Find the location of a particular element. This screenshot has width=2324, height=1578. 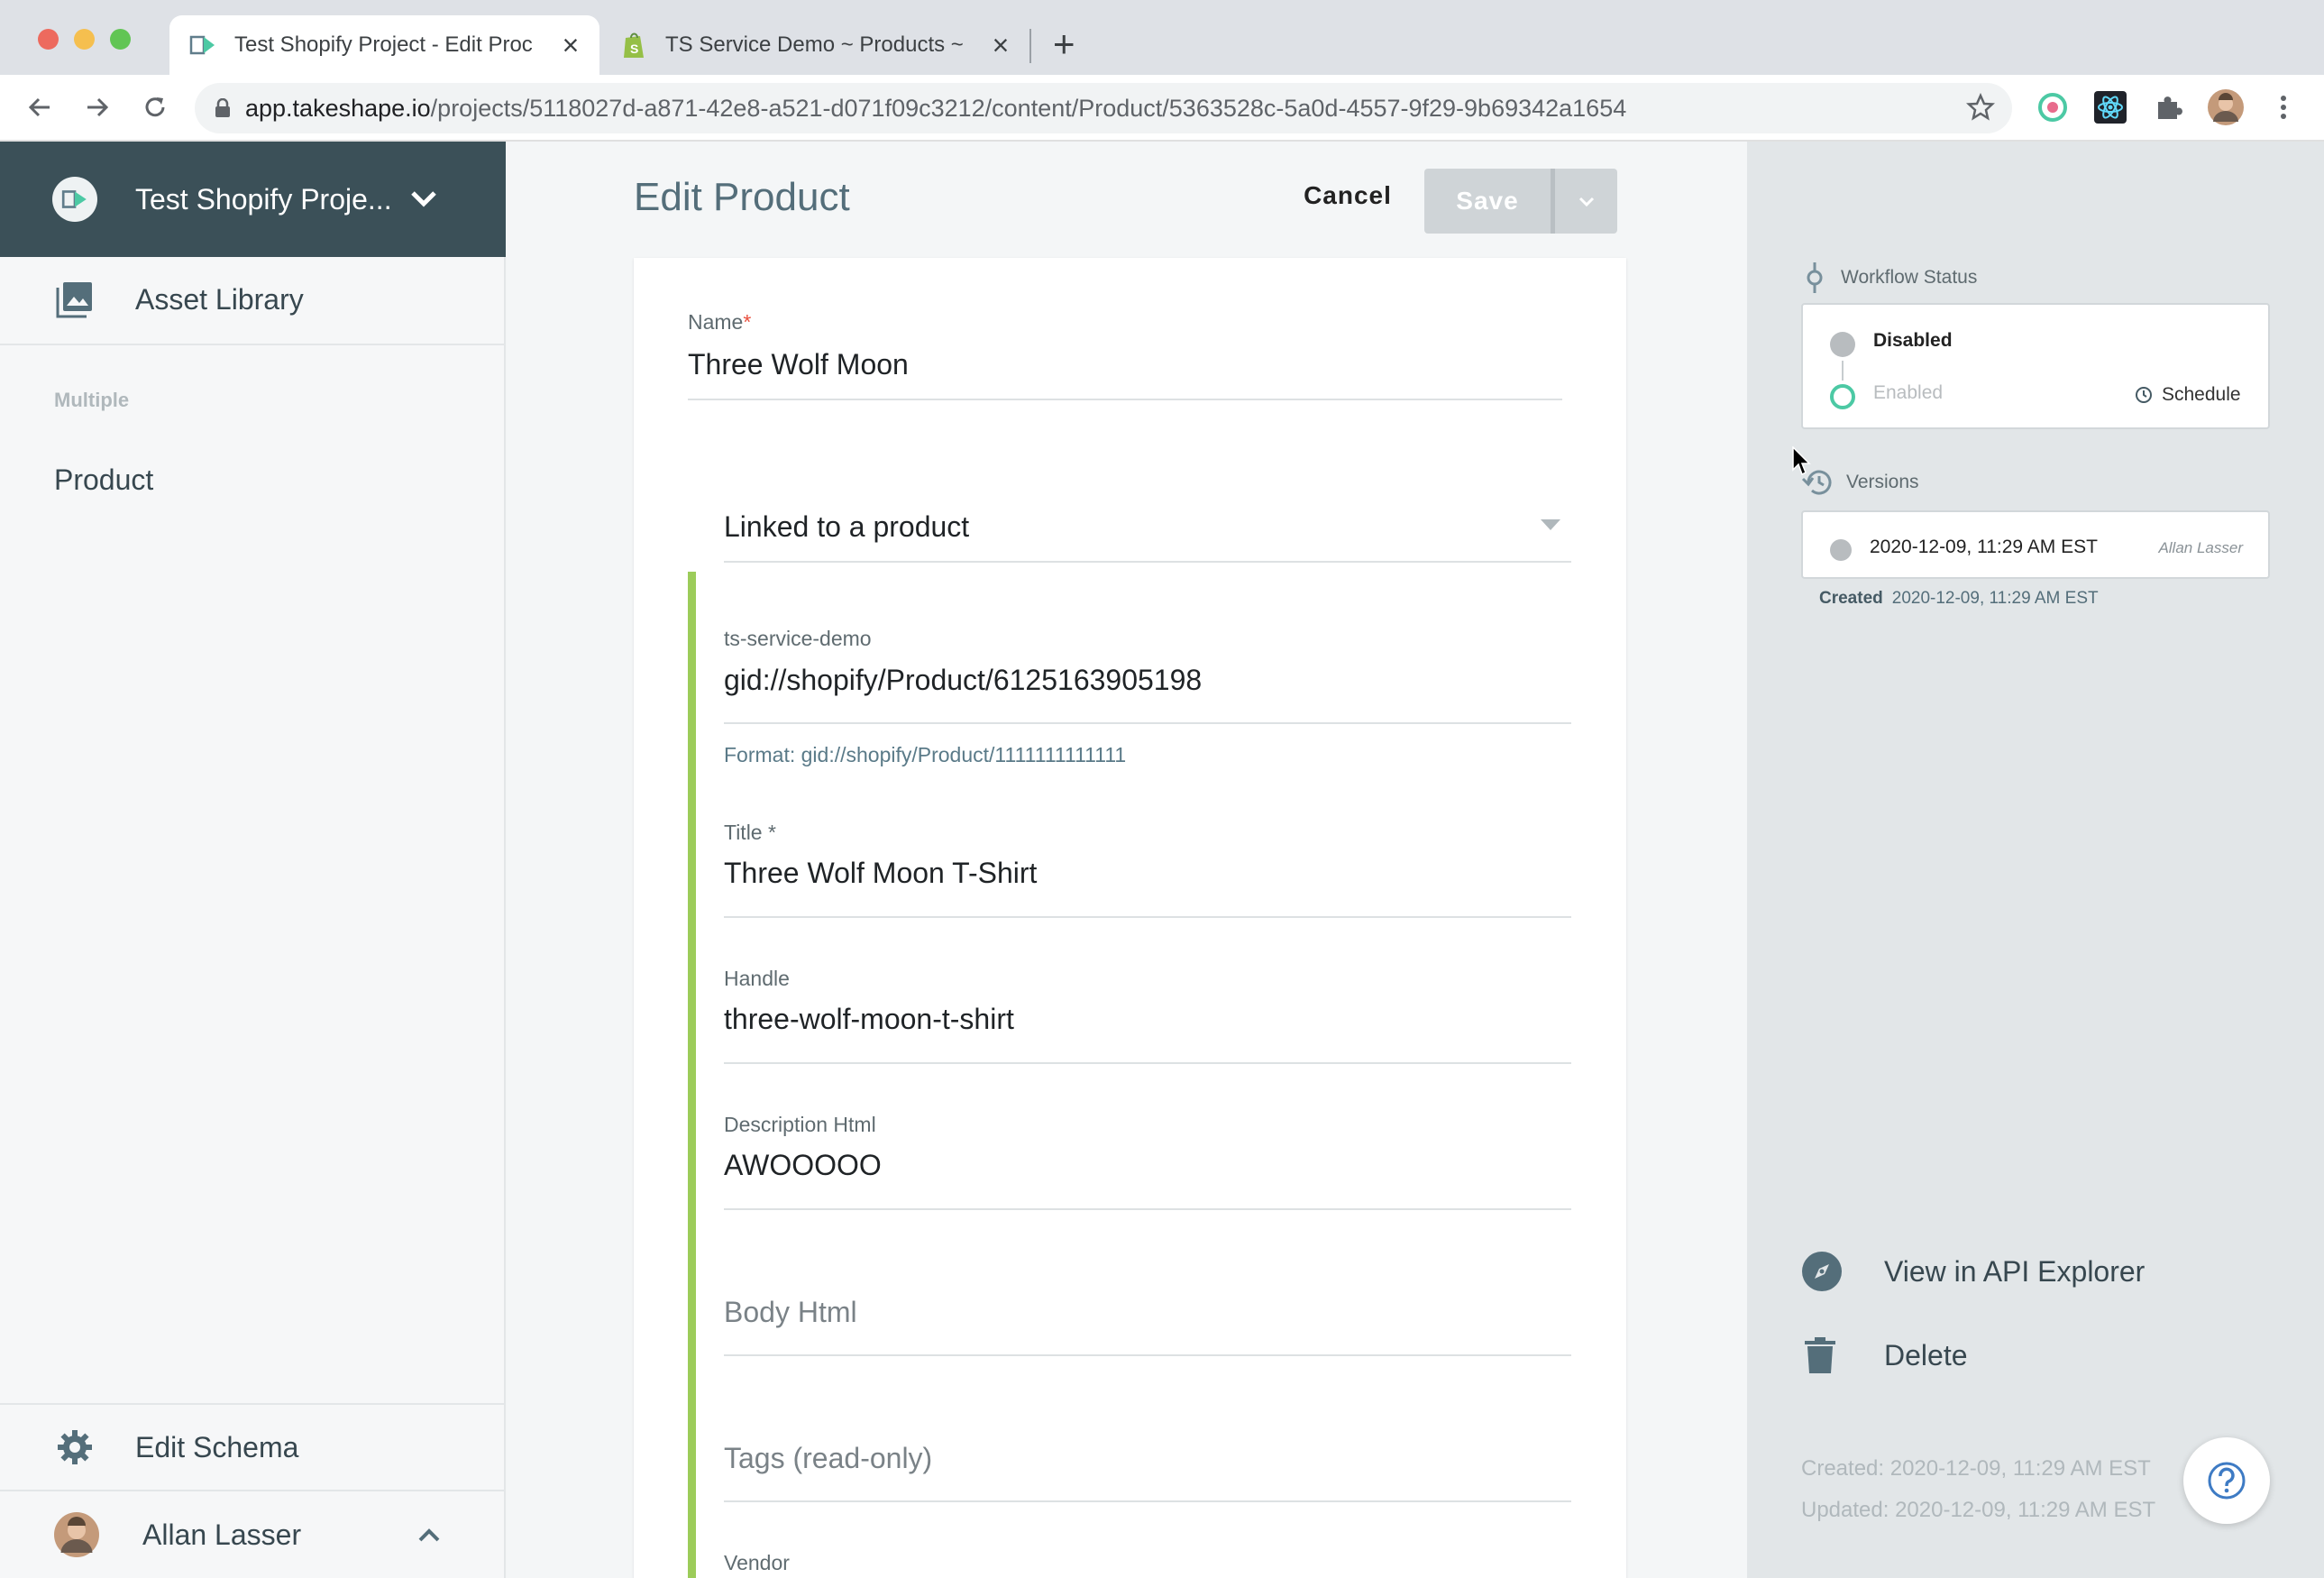

back-icon is located at coordinates (39, 107).